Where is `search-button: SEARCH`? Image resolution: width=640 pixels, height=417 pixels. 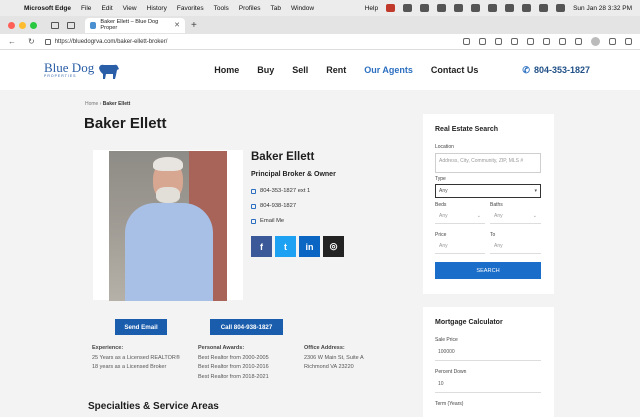
search-button: SEARCH is located at coordinates (488, 270).